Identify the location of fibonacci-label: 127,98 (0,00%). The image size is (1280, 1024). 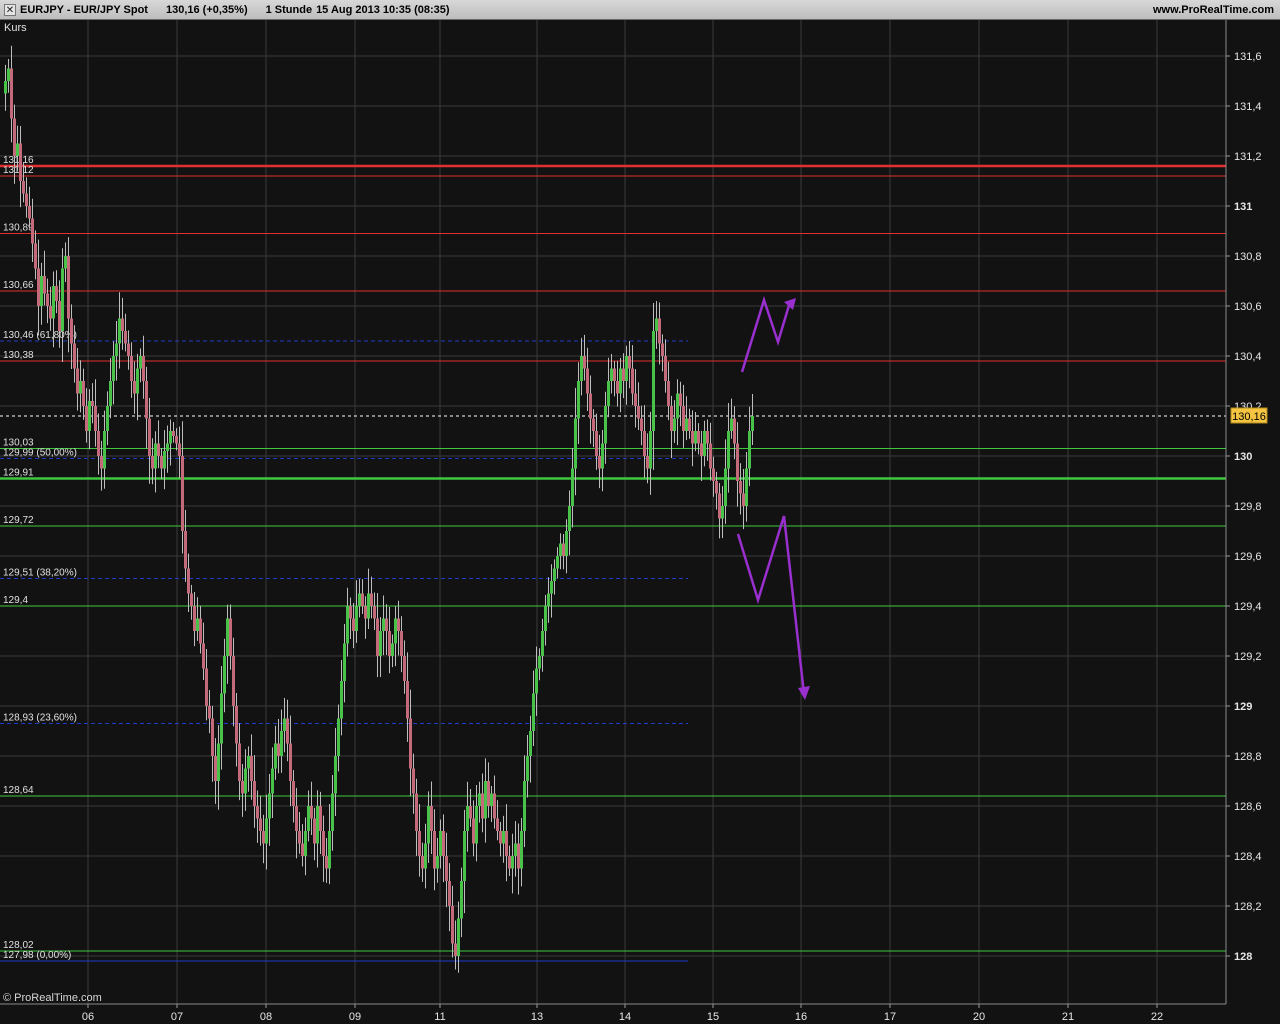
(37, 955).